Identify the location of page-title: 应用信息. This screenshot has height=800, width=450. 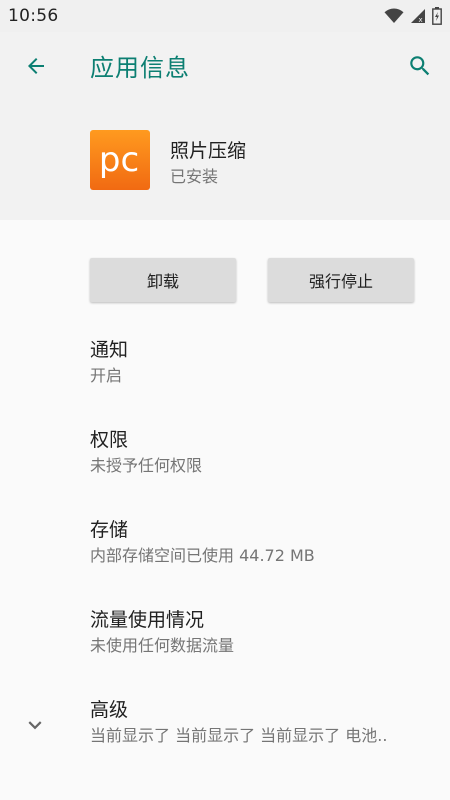
(140, 68).